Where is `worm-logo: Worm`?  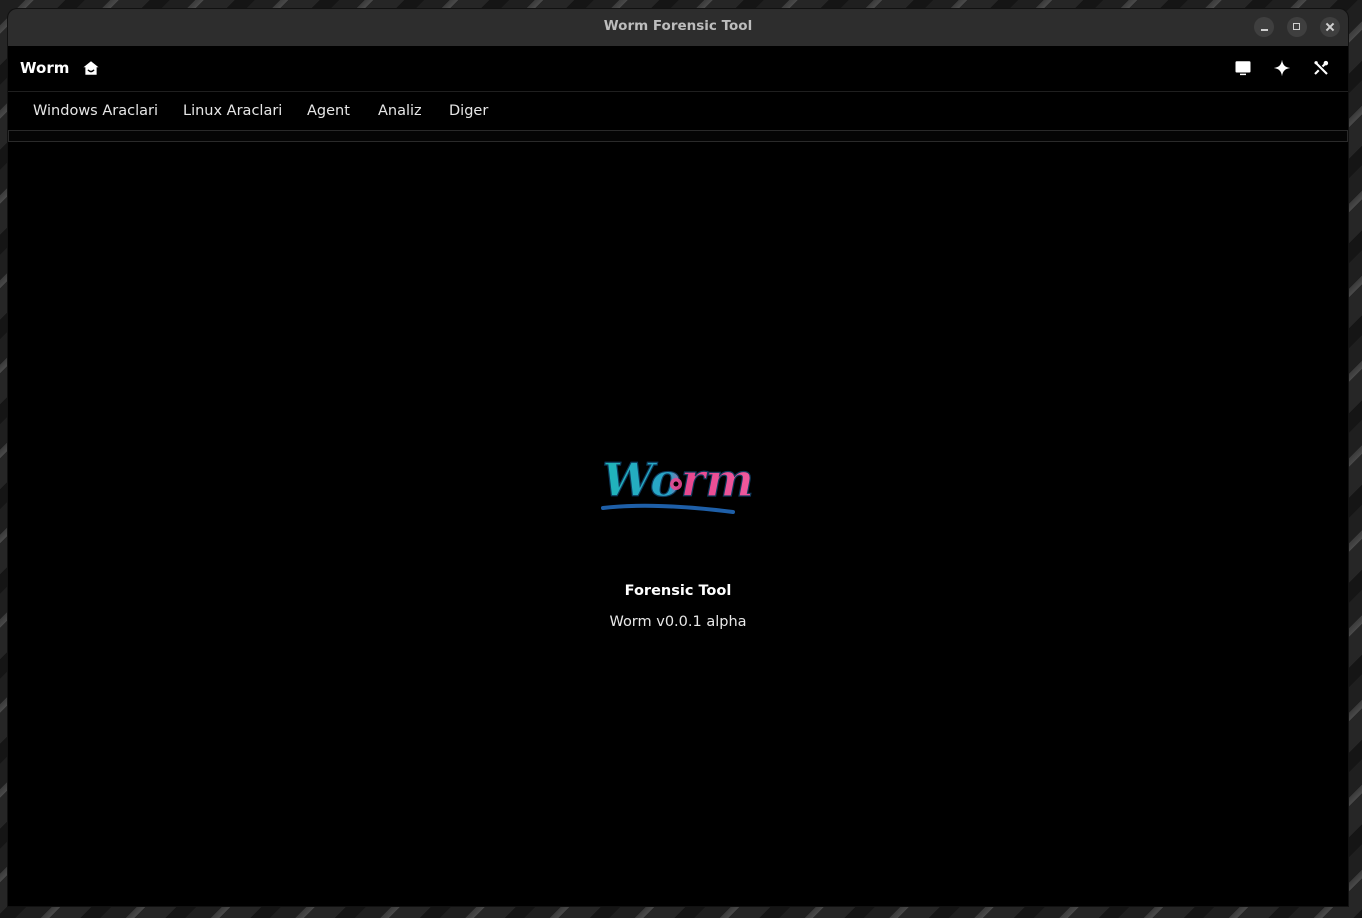 worm-logo: Worm is located at coordinates (677, 483).